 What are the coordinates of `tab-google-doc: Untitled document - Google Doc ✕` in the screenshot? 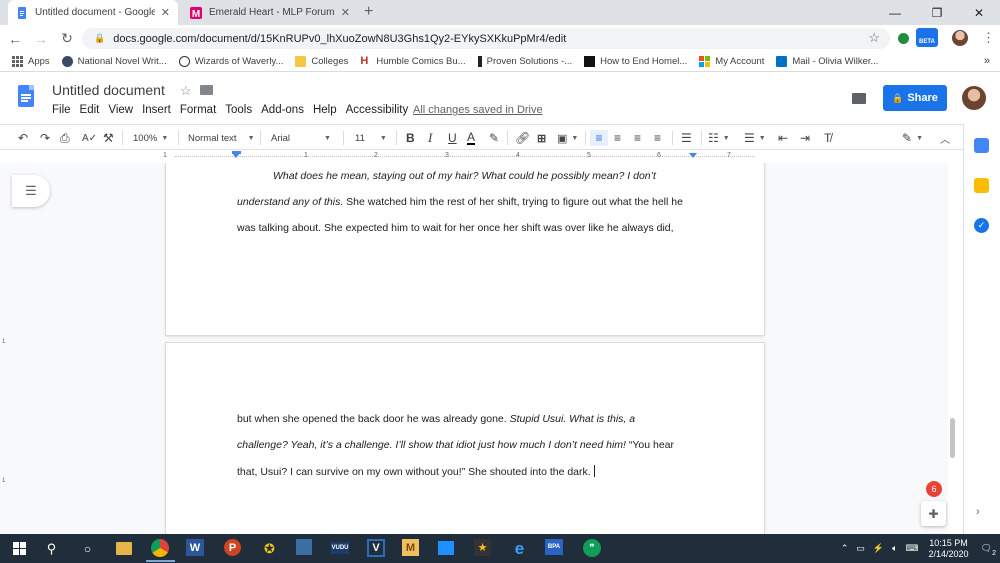 It's located at (93, 12).